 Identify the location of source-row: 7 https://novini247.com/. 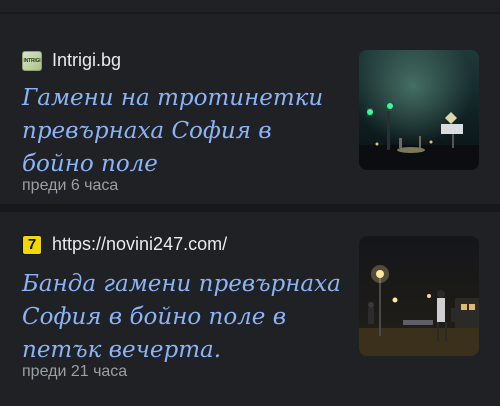
(124, 244).